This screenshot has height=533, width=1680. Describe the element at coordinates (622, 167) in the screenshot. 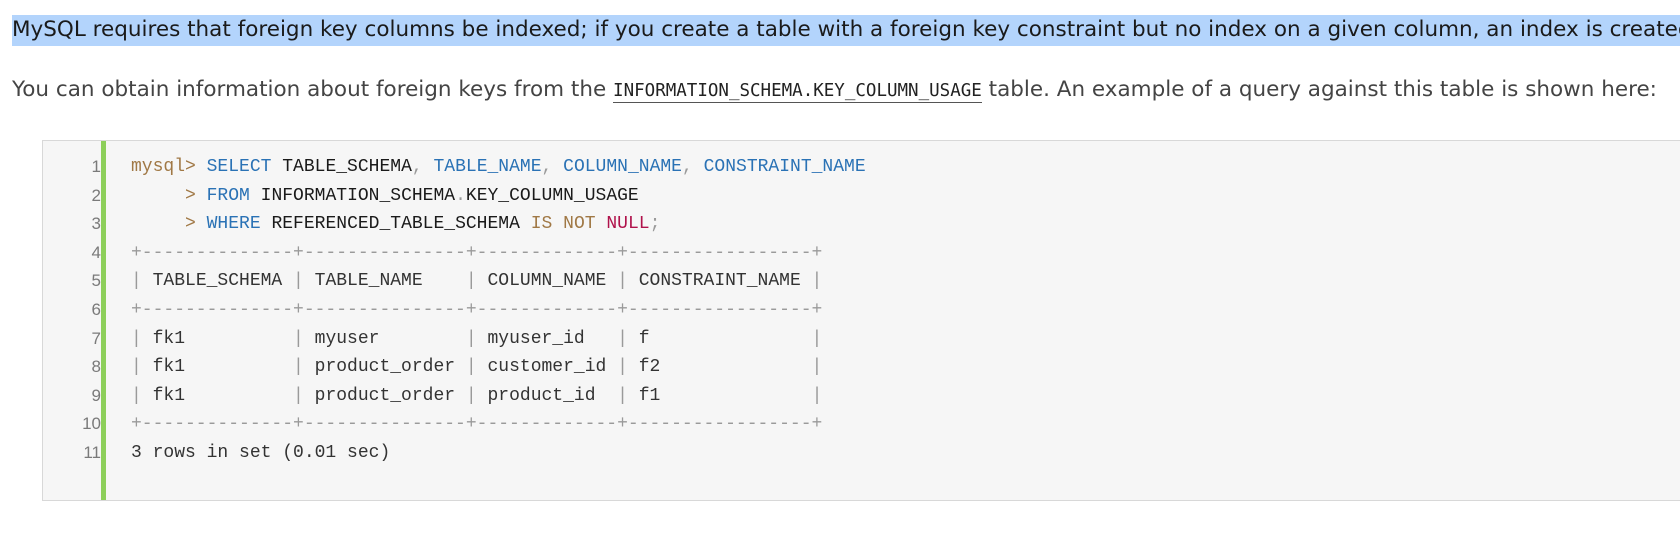

I see `column-ref: COLUMN_NAME` at that location.